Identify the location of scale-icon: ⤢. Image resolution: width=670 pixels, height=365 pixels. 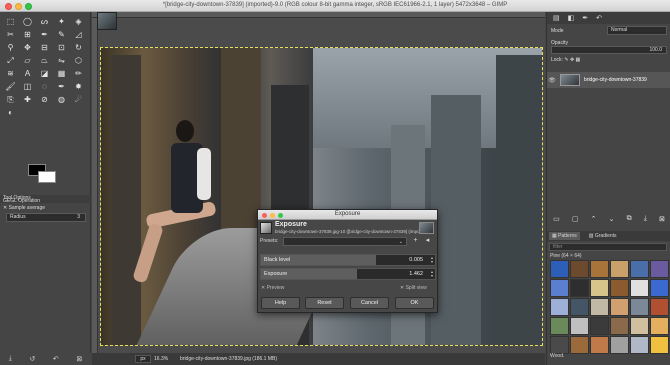
(10, 60).